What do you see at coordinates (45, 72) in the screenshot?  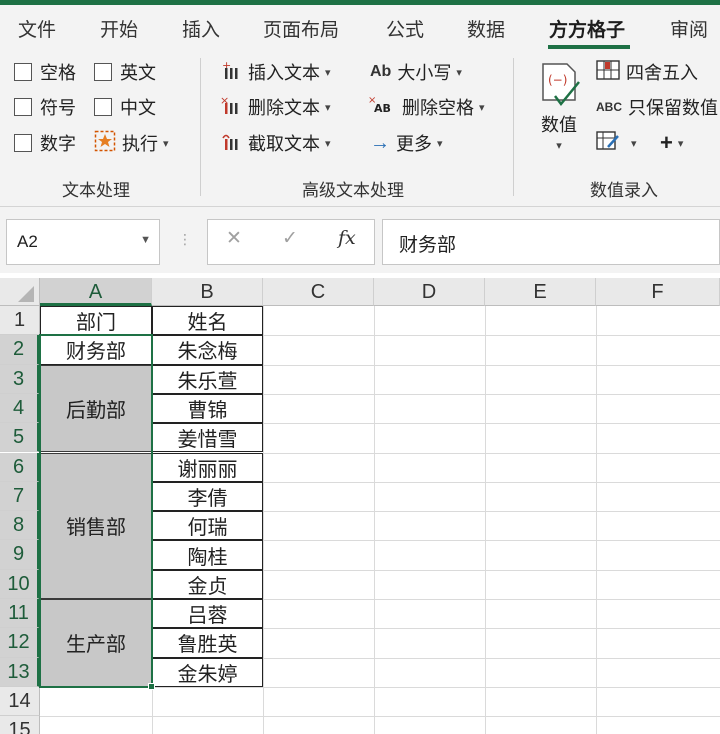 I see `checkbox-space: 空格` at bounding box center [45, 72].